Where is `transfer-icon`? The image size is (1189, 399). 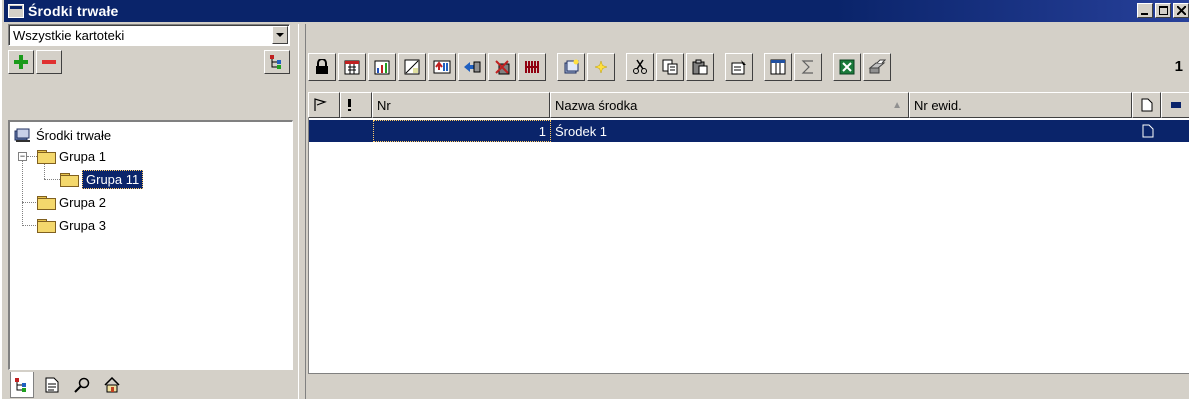 transfer-icon is located at coordinates (472, 67).